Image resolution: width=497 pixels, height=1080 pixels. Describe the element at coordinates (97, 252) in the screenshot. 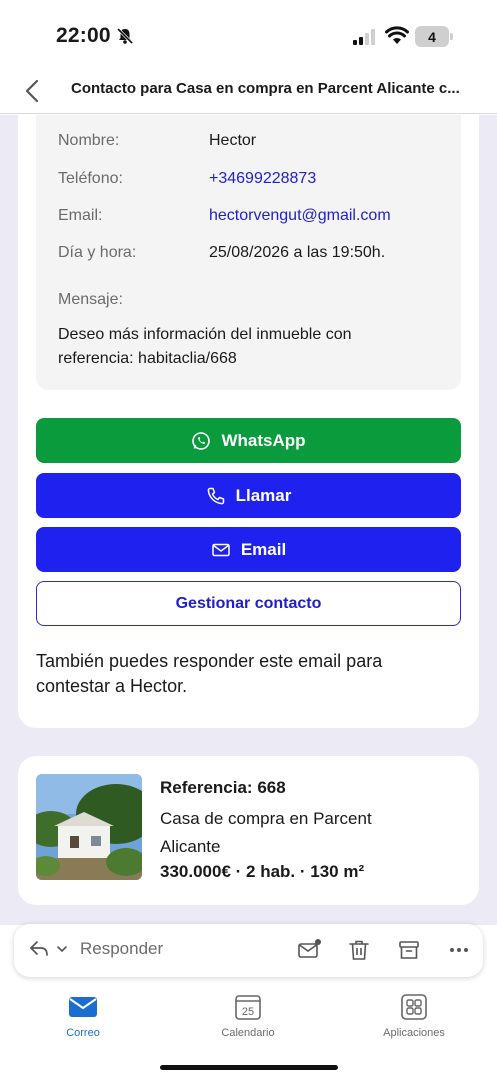

I see `date-label: Día y hora:` at that location.